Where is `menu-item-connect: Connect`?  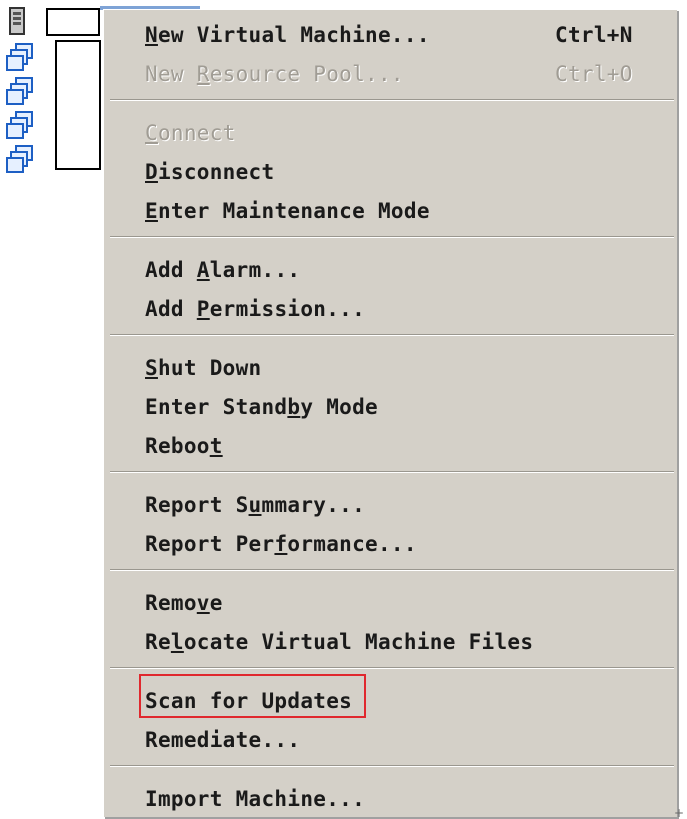
menu-item-connect: Connect is located at coordinates (190, 133).